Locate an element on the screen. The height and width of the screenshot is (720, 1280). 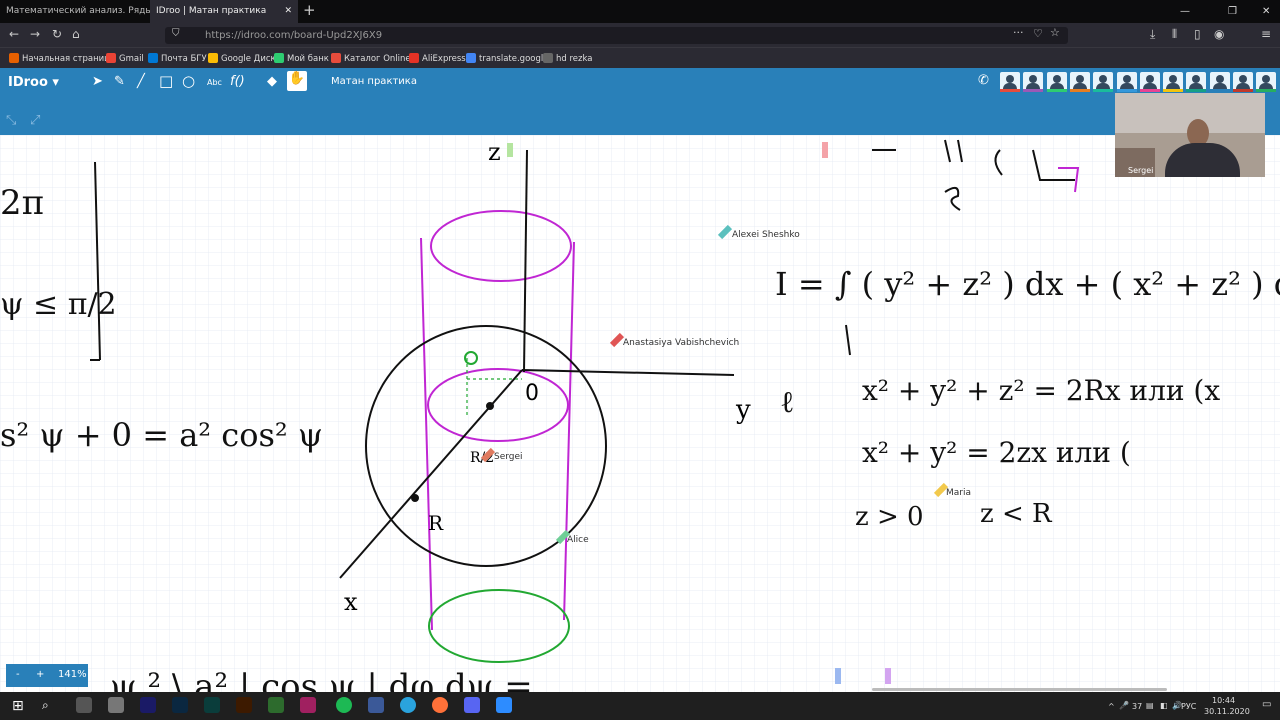
formula-left-phi: ψ ≤ π/2 is located at coordinates (58, 304).